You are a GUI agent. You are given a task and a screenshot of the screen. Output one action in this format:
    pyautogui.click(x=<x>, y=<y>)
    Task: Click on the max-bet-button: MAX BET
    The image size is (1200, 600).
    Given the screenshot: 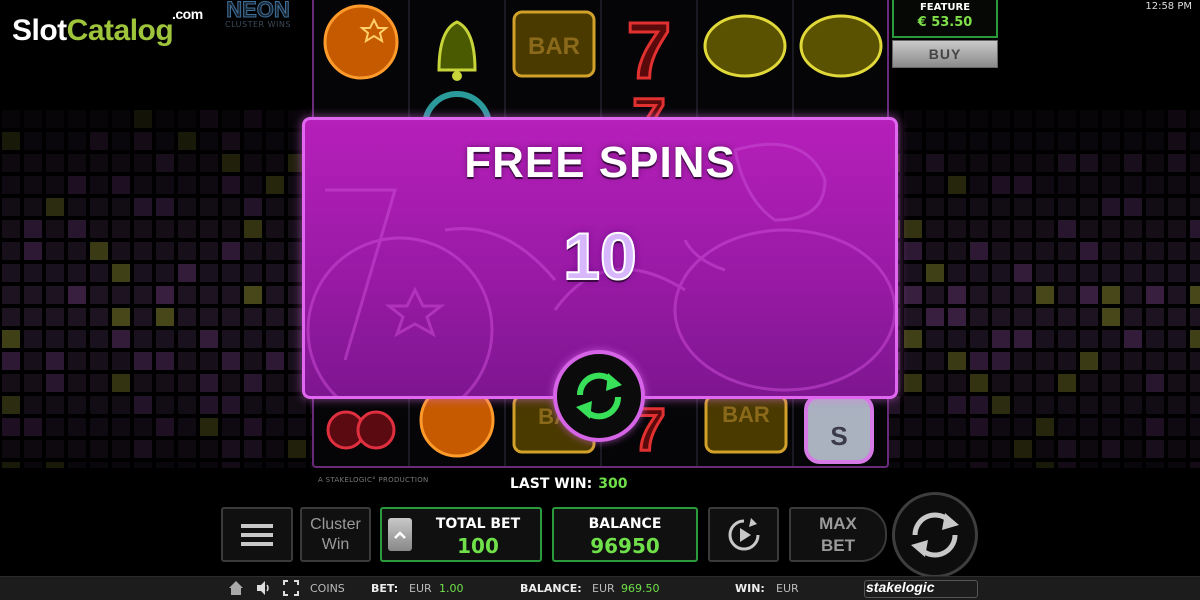 What is the action you would take?
    pyautogui.click(x=838, y=534)
    